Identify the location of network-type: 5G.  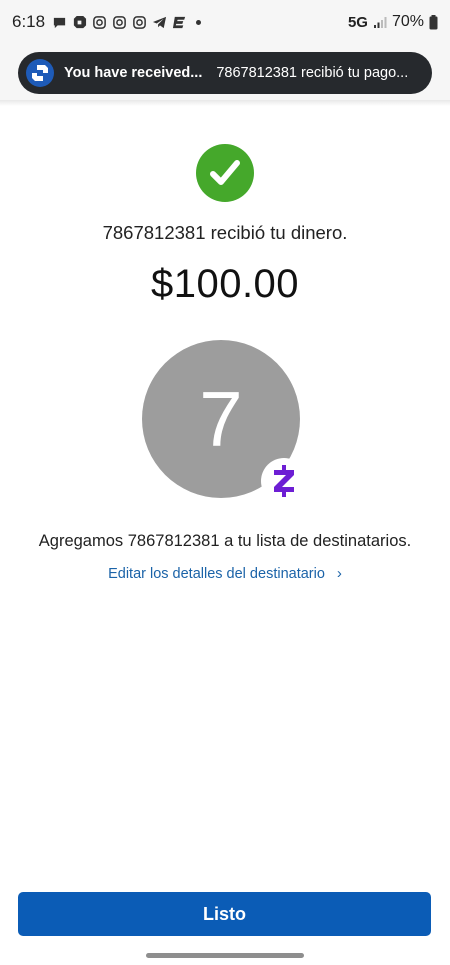
(357, 22).